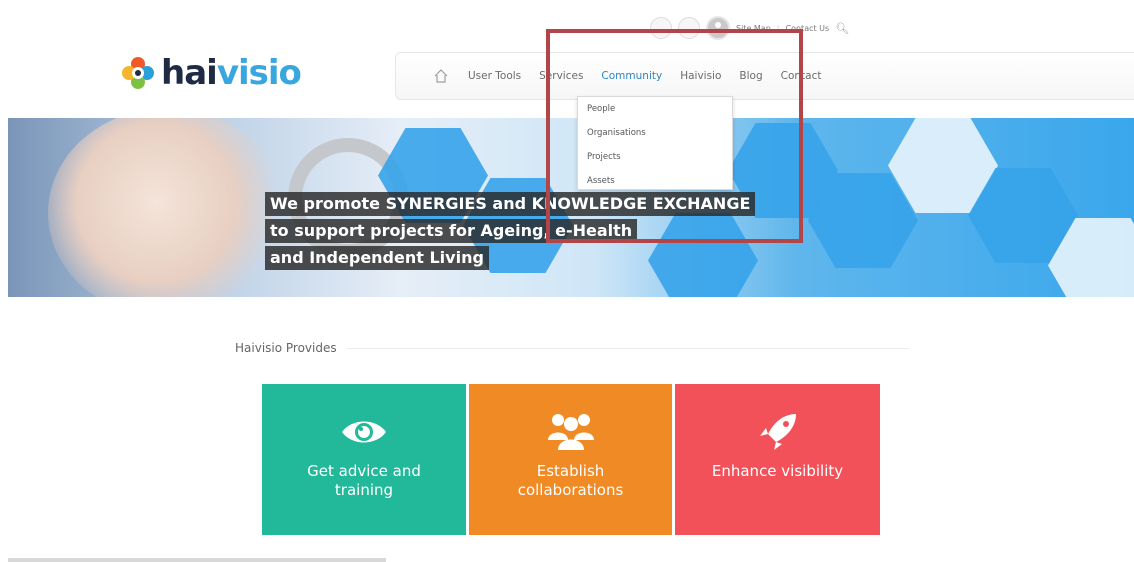 This screenshot has width=1134, height=562. Describe the element at coordinates (364, 480) in the screenshot. I see `card-label: Get advice and training` at that location.